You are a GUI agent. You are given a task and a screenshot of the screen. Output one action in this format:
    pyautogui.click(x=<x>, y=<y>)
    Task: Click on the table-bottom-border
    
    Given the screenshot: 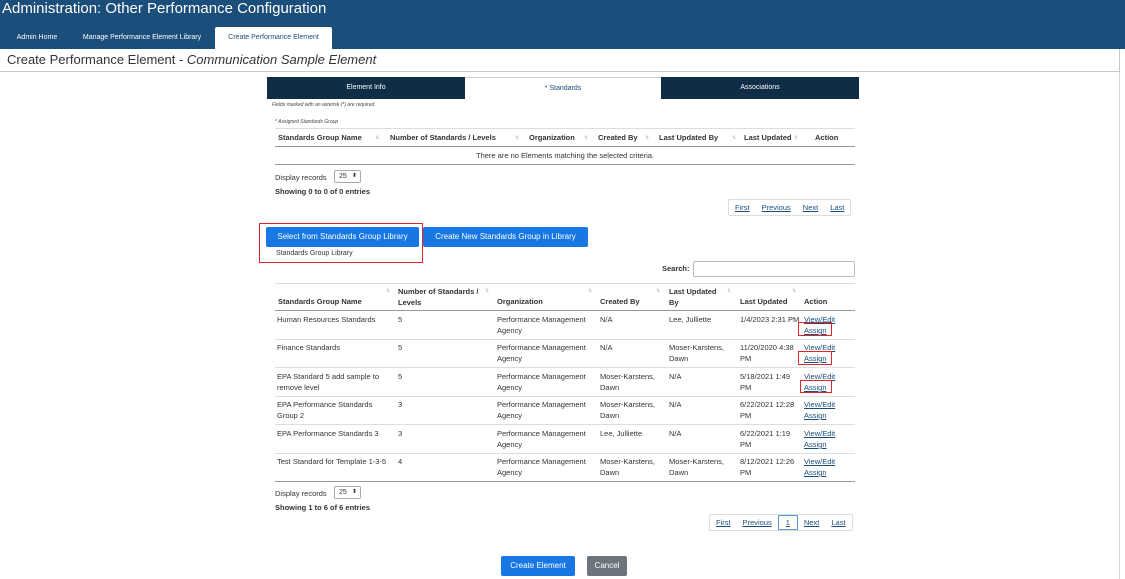 What is the action you would take?
    pyautogui.click(x=565, y=481)
    